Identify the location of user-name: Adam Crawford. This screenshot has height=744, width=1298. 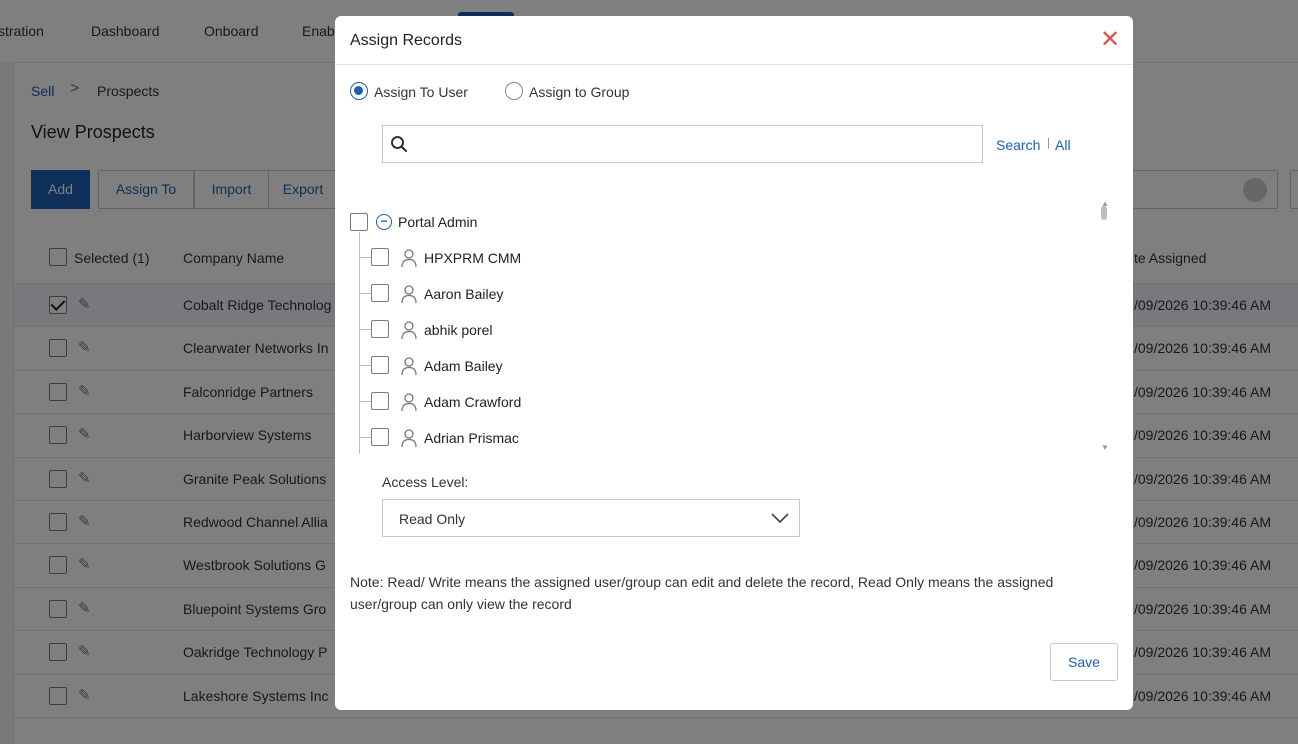
(472, 402).